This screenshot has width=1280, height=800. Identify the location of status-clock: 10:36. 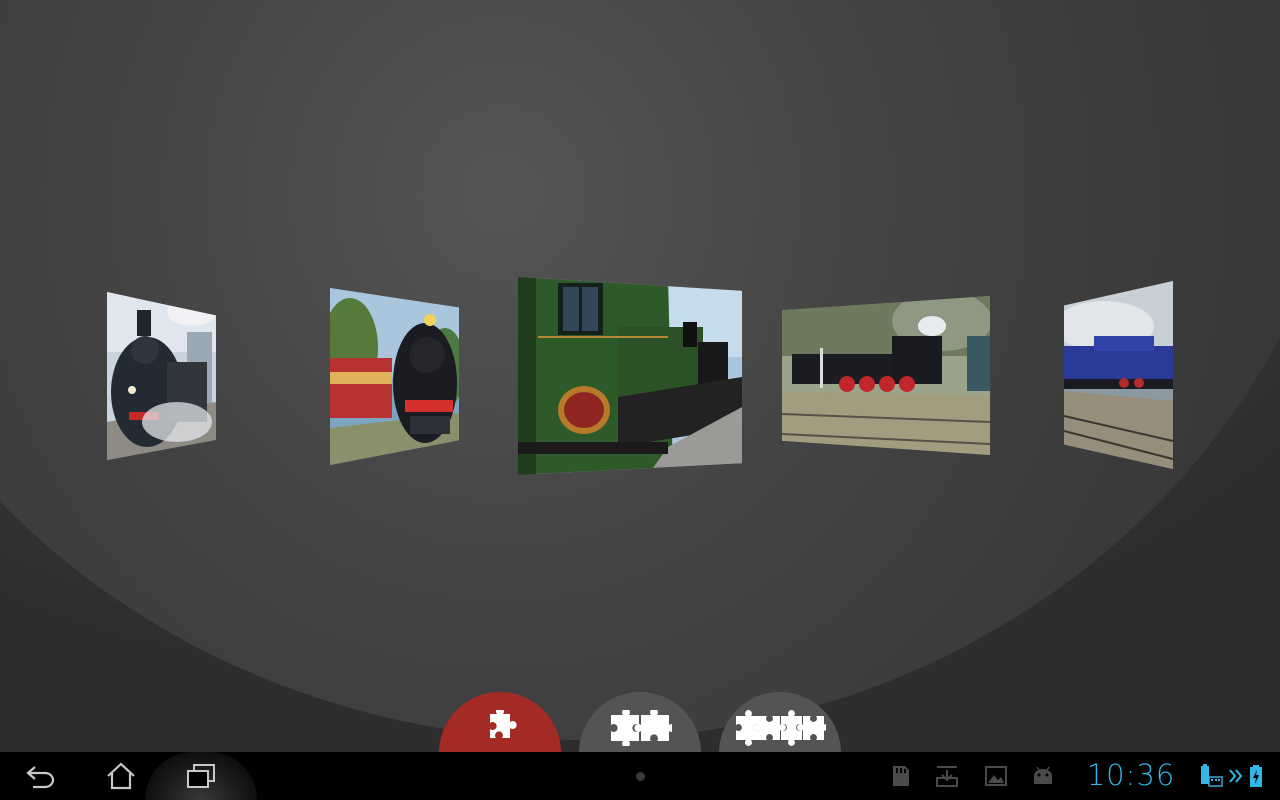
(1131, 775).